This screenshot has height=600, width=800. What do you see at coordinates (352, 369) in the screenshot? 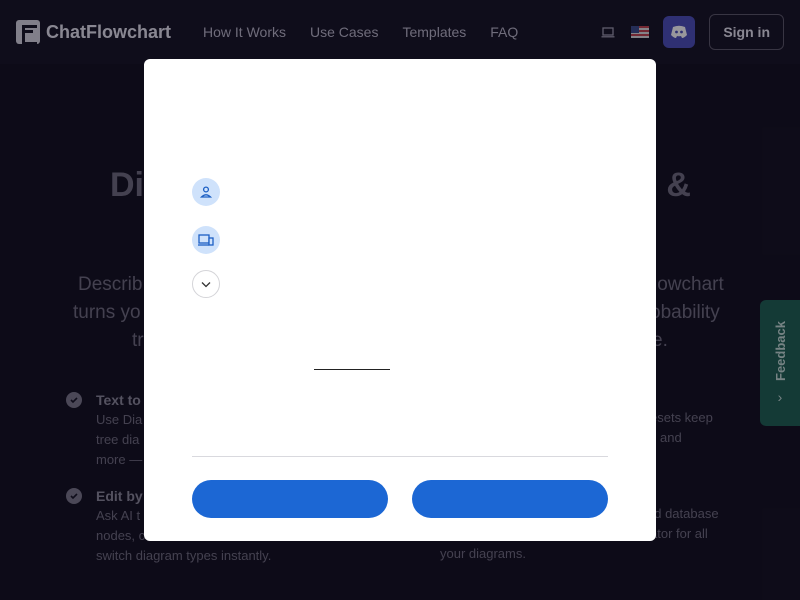
I see `text-link-underline` at bounding box center [352, 369].